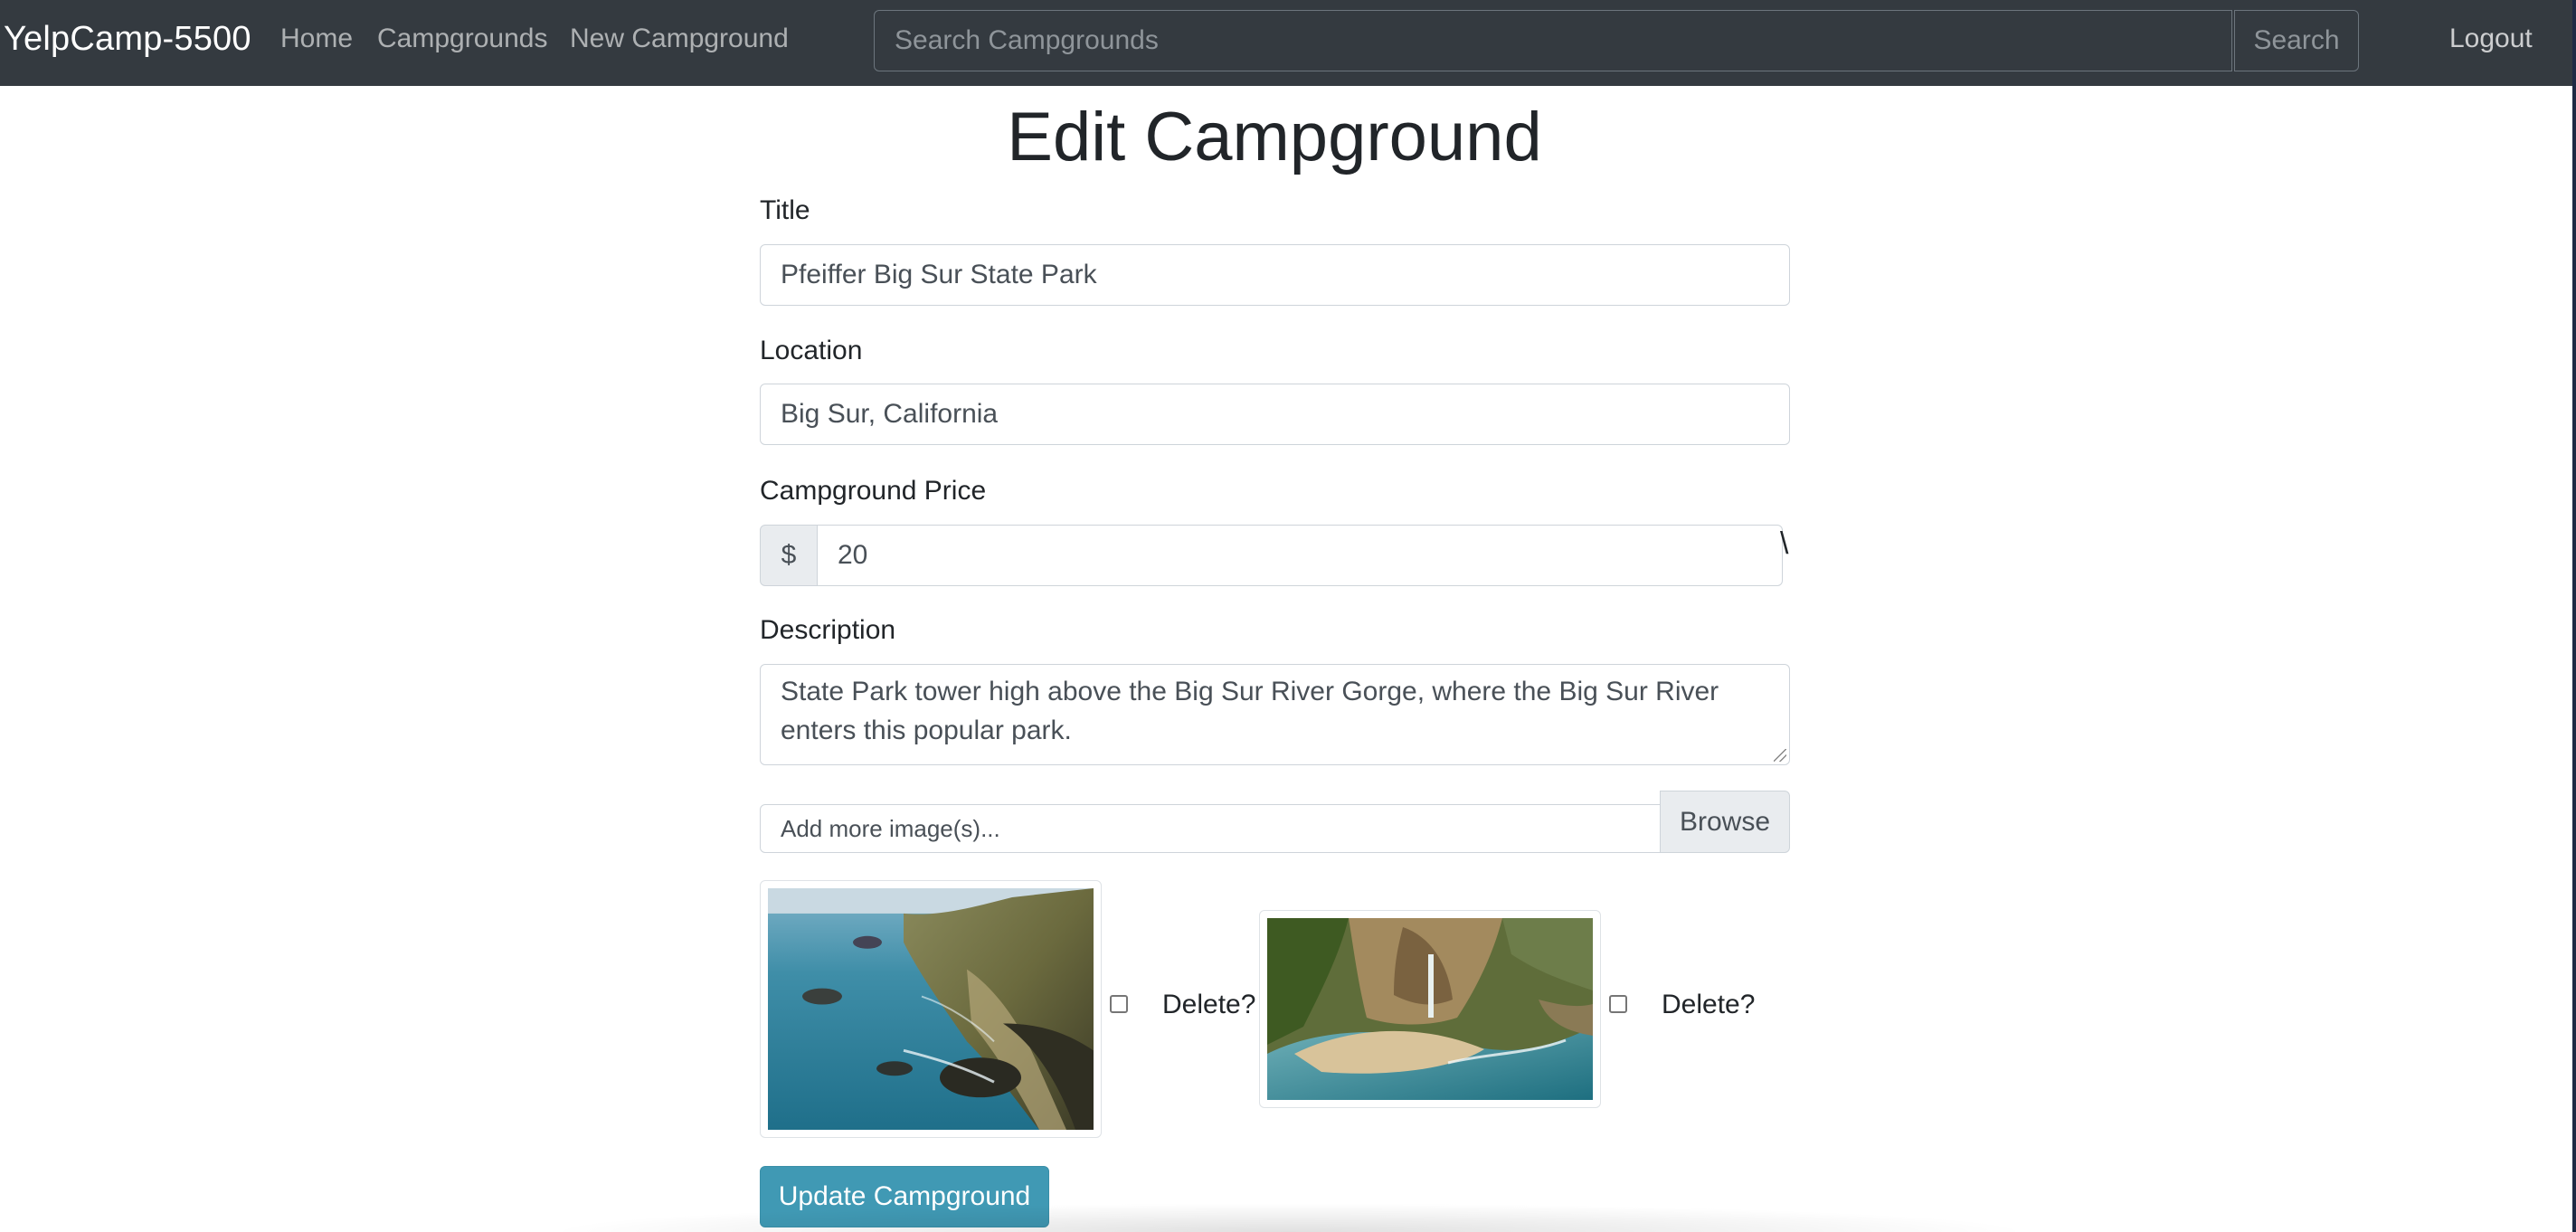 The width and height of the screenshot is (2576, 1232). What do you see at coordinates (679, 39) in the screenshot?
I see `nav-link-new-campground: New Campground` at bounding box center [679, 39].